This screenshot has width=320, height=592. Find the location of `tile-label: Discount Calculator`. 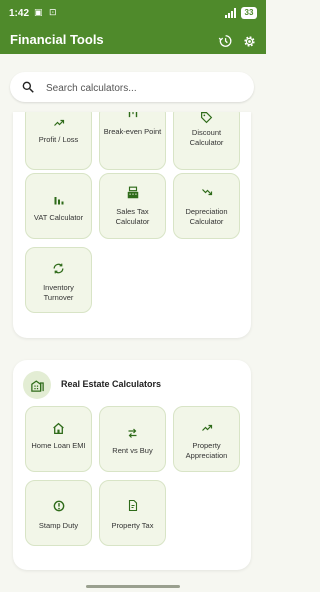

tile-label: Discount Calculator is located at coordinates (206, 137).